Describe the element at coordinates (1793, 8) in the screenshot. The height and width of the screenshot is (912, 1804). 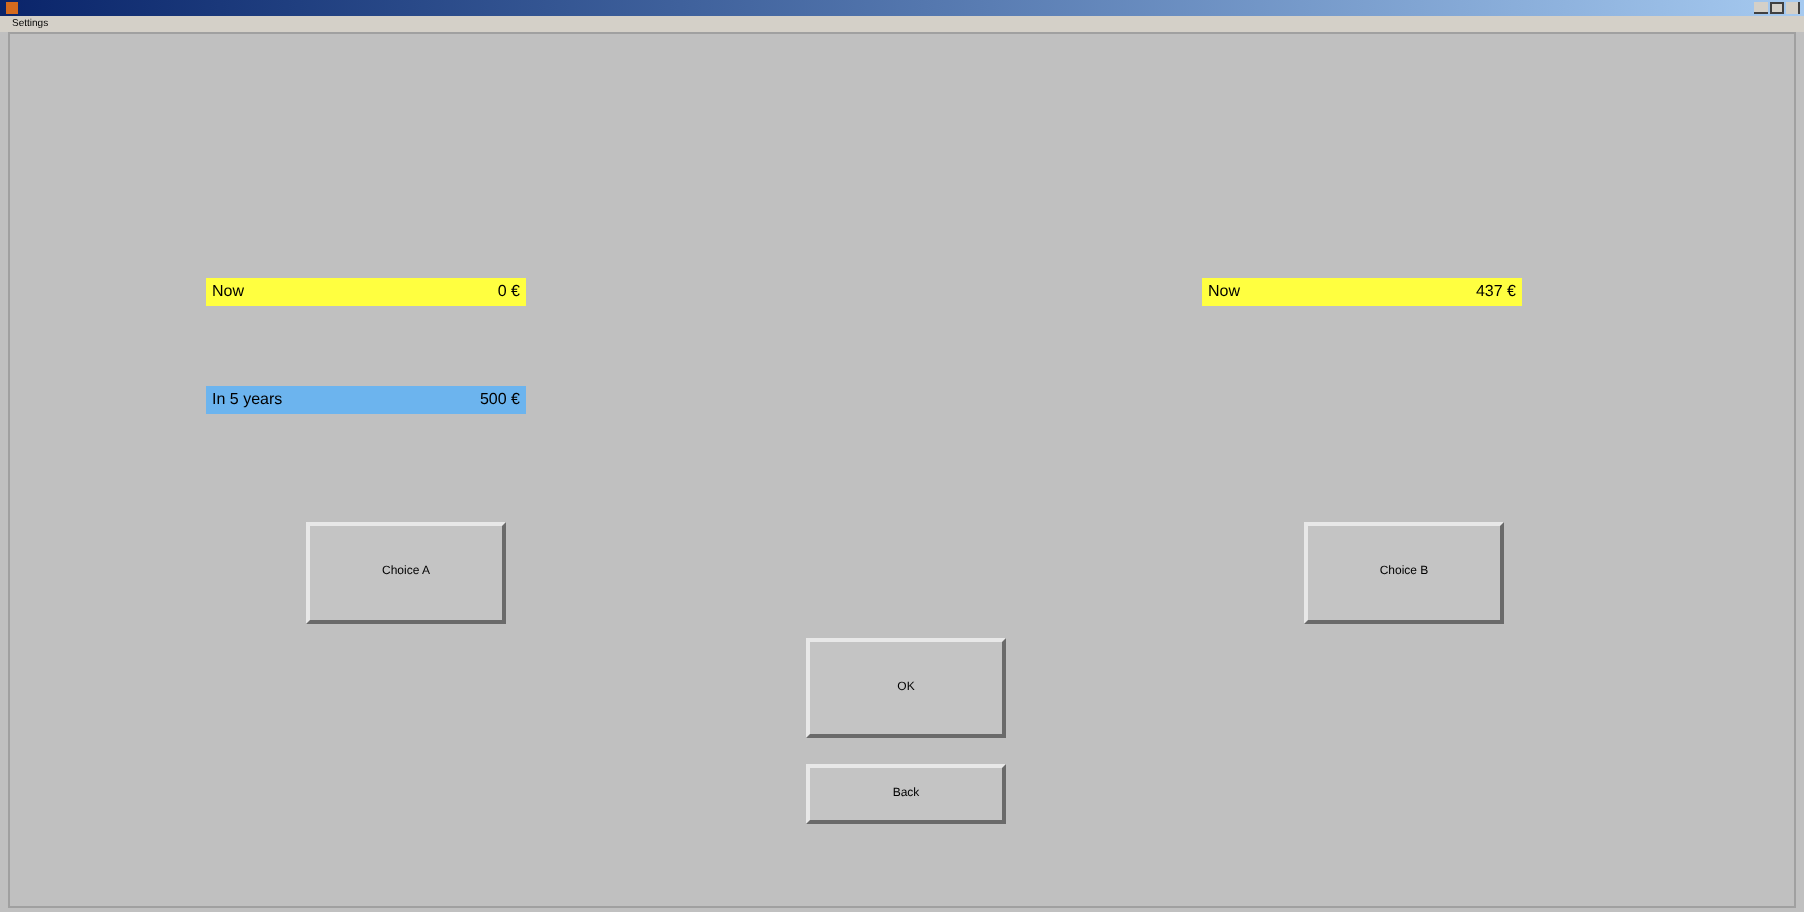
I see `close-button` at that location.